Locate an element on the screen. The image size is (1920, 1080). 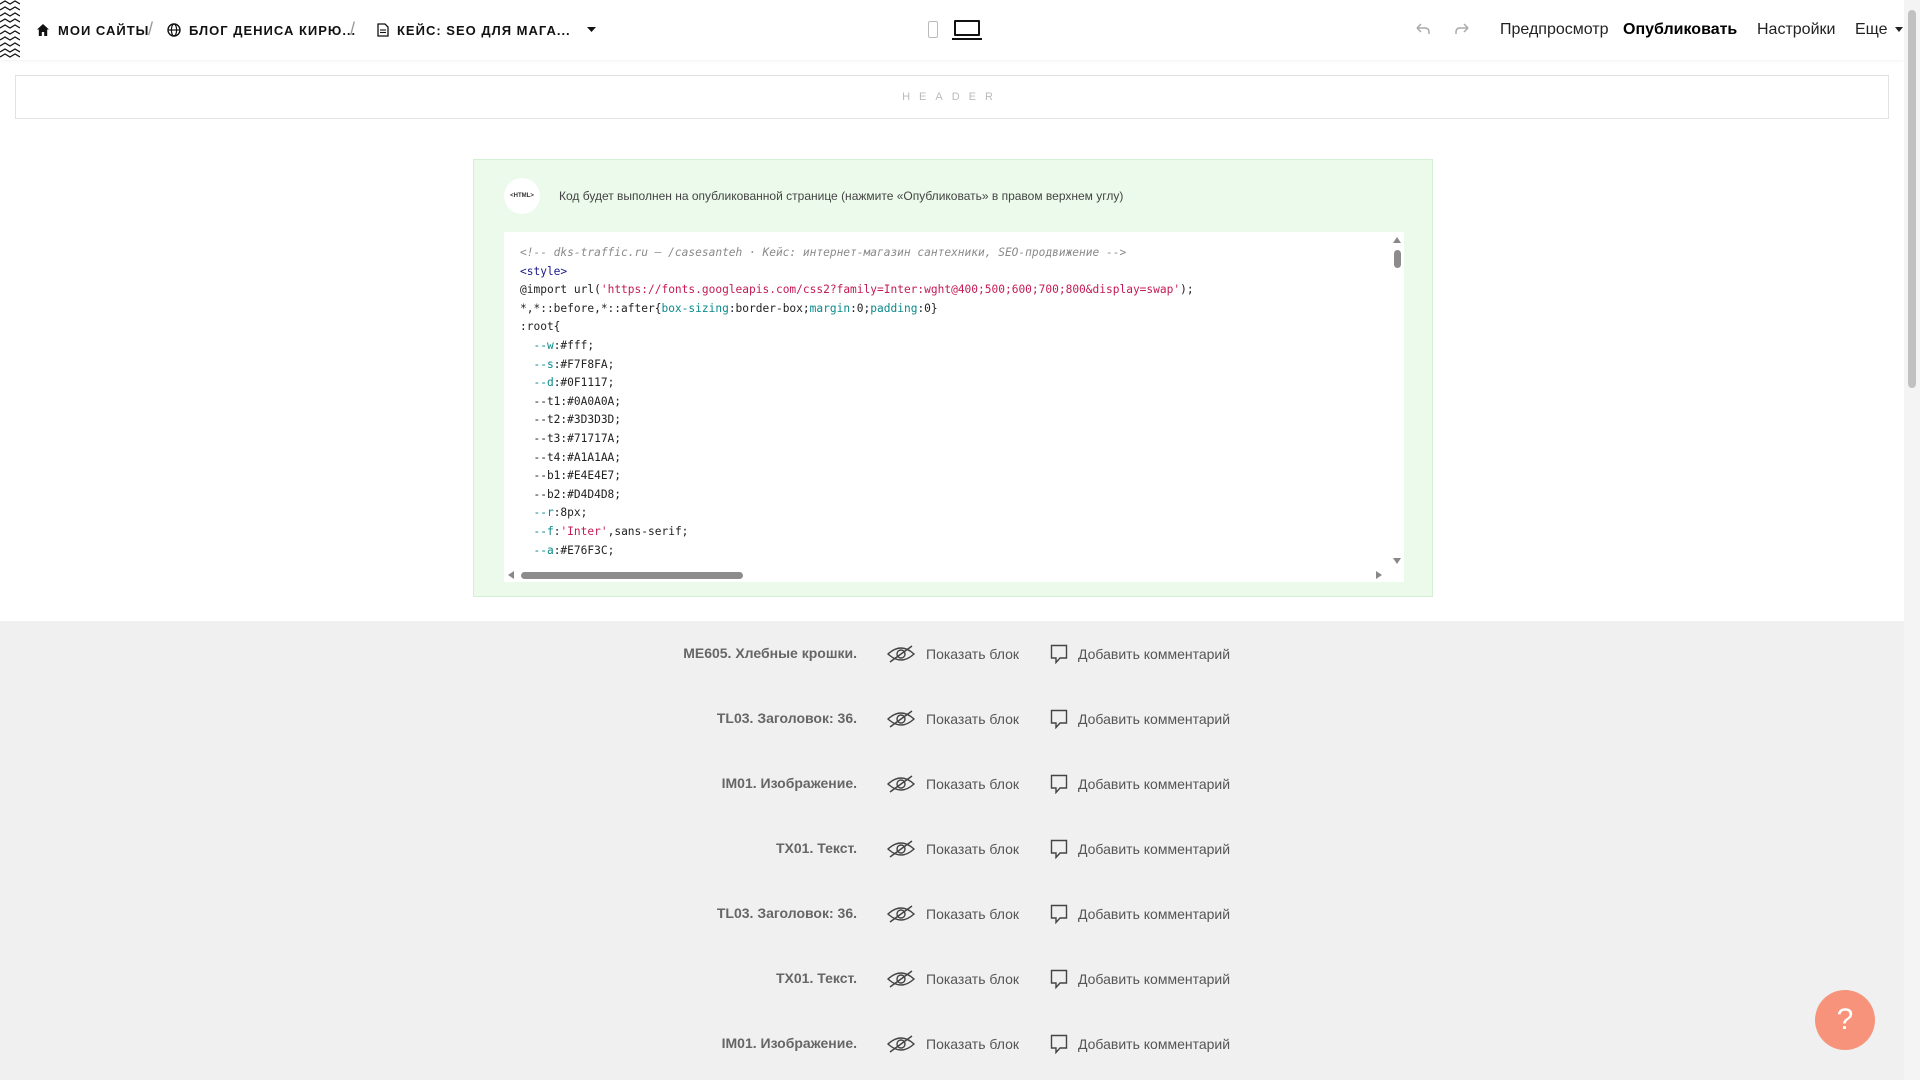
hidden-block-title: TX01. Текст. is located at coordinates (816, 848).